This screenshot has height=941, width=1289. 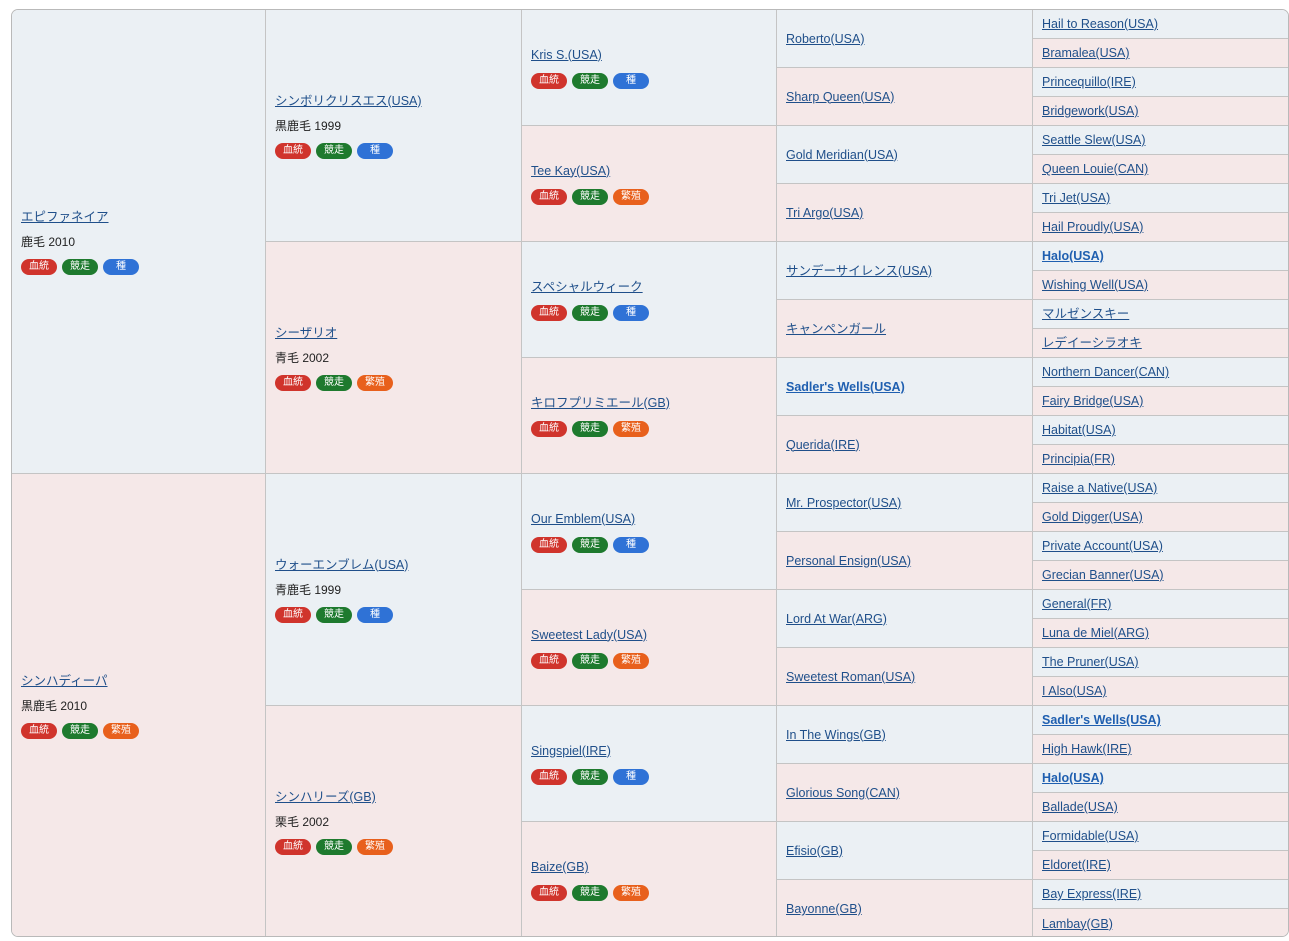 I want to click on horse-link-querida-ire: Querida(IRE), so click(x=909, y=445).